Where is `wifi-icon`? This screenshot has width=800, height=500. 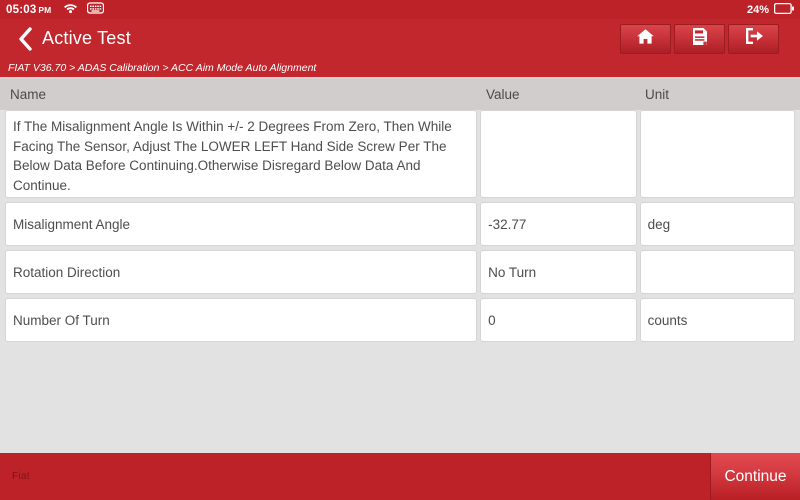 wifi-icon is located at coordinates (70, 10).